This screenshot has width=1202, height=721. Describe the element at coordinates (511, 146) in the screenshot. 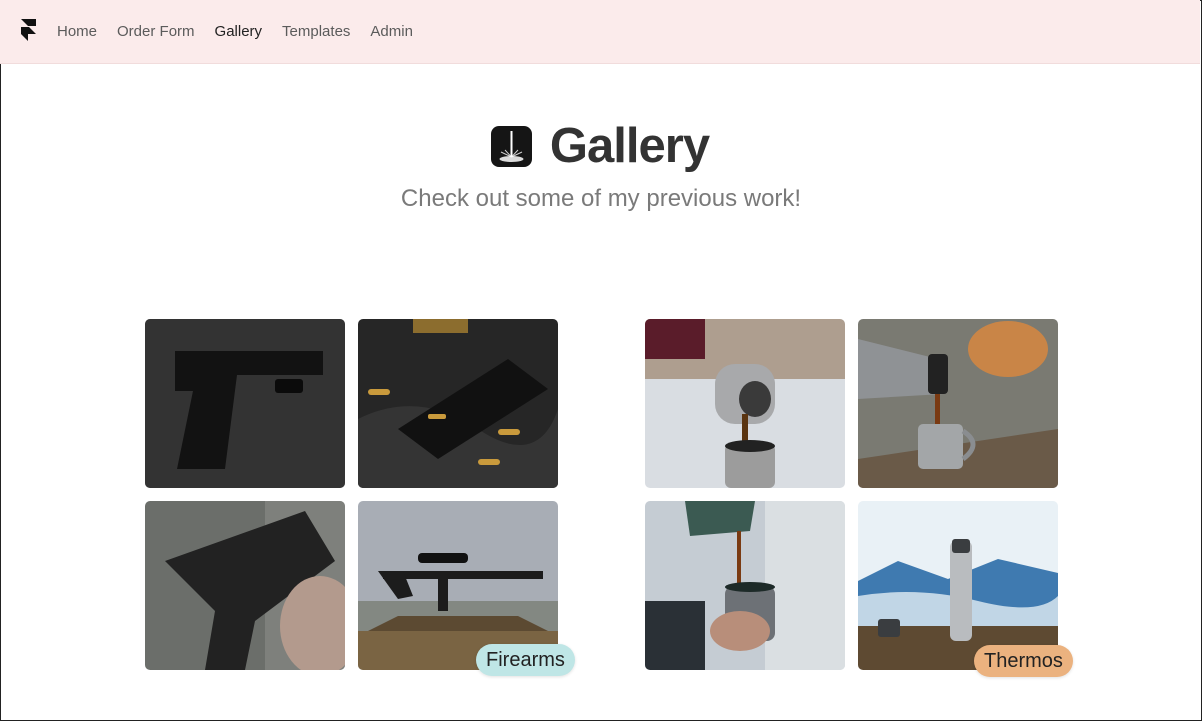

I see `laser-engraver-icon` at that location.